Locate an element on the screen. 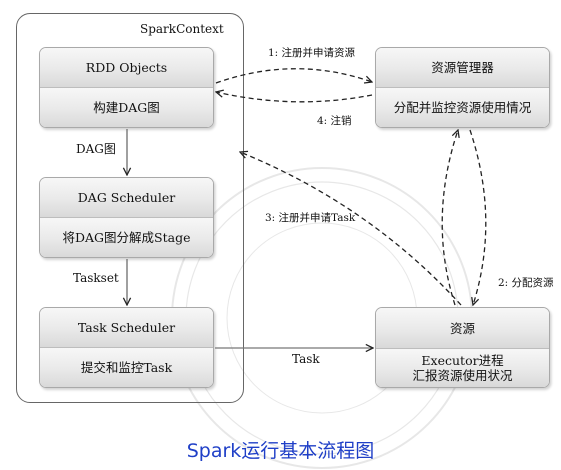 The image size is (561, 470). label-task: Task is located at coordinates (306, 359).